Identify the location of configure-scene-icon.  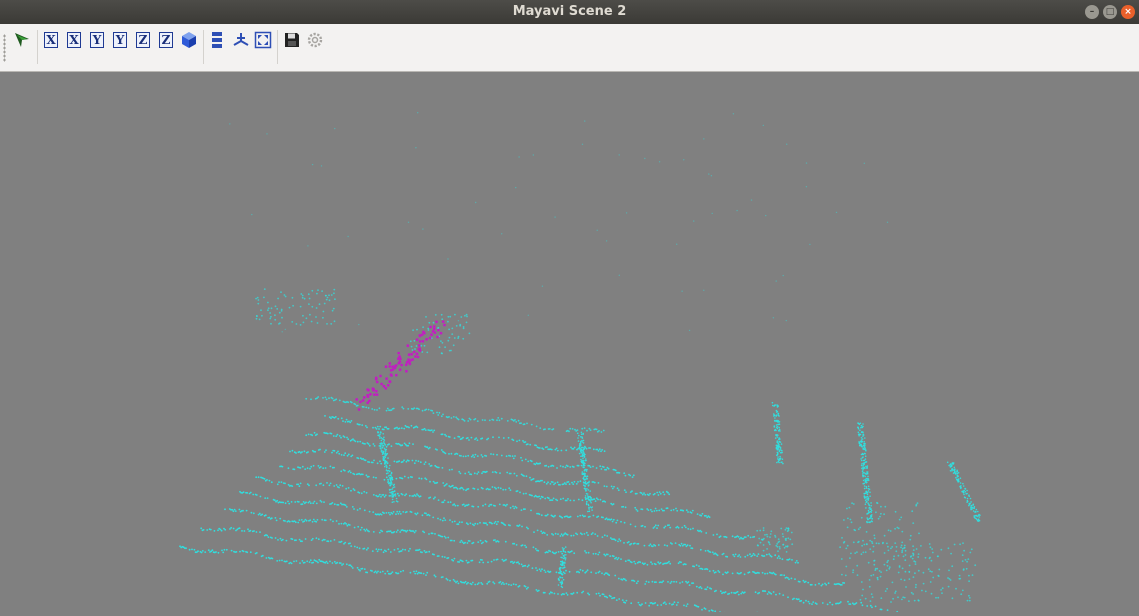
(315, 40).